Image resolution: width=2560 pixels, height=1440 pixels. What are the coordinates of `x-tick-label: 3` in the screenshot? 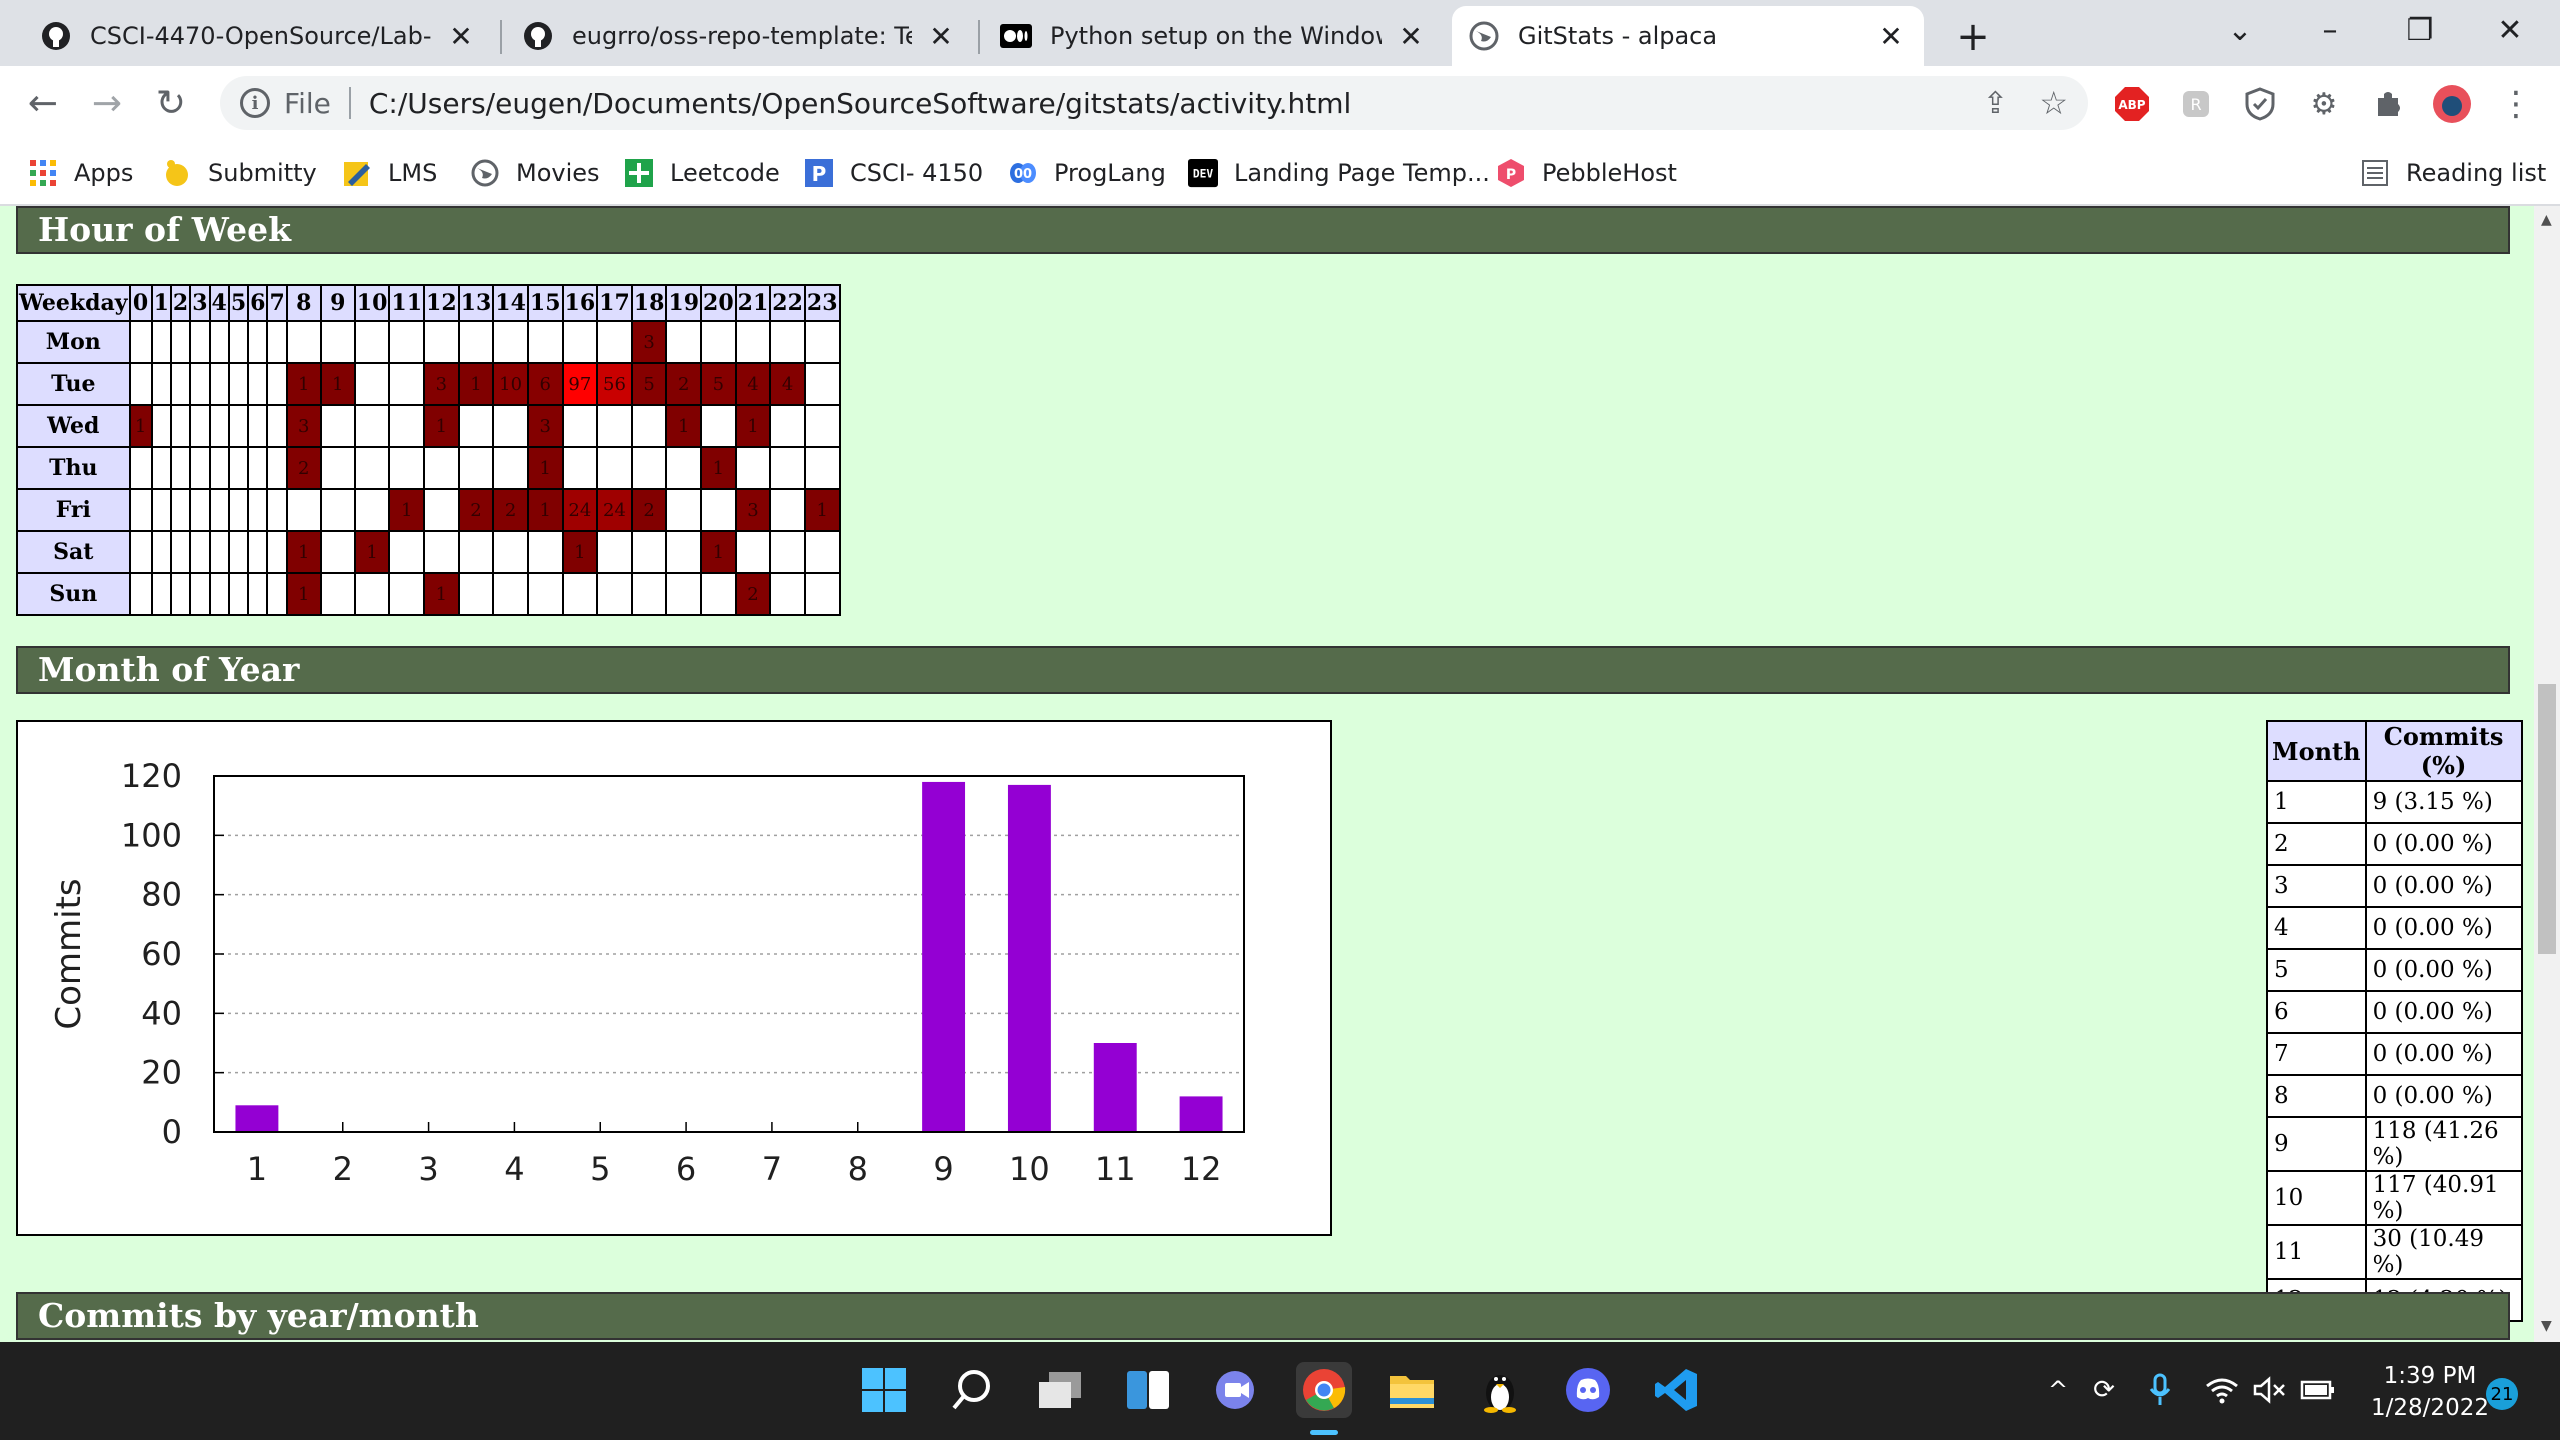 It's located at (428, 1169).